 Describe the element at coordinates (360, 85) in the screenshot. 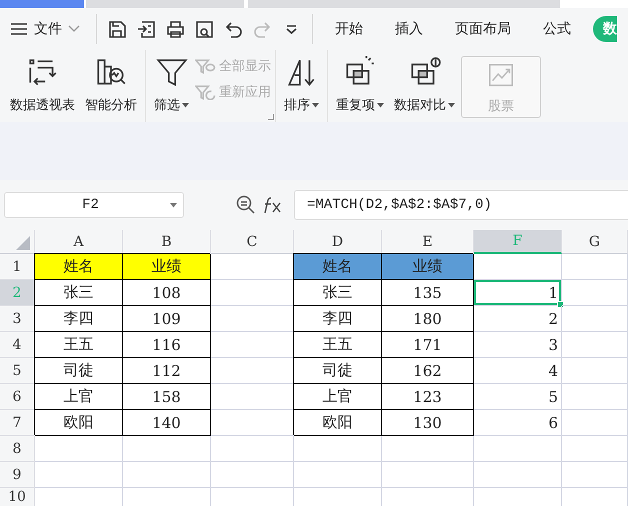

I see `ribbon-button: 重复项` at that location.